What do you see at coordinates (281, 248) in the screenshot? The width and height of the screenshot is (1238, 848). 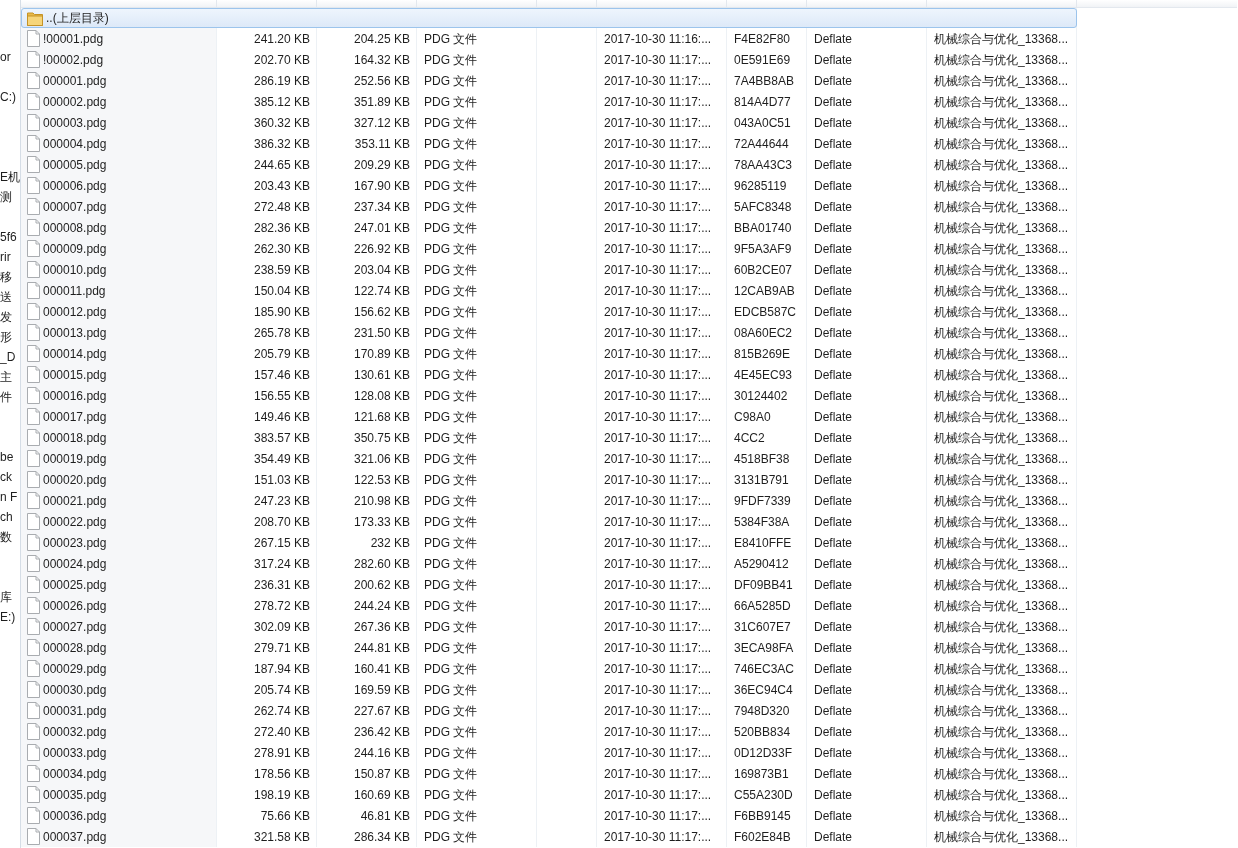 I see `file-size: 262.30 KB` at bounding box center [281, 248].